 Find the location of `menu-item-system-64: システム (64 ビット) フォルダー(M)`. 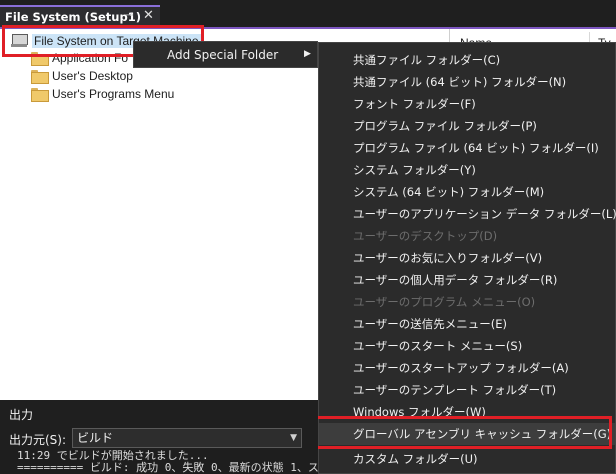

menu-item-system-64: システム (64 ビット) フォルダー(M) is located at coordinates (467, 192).